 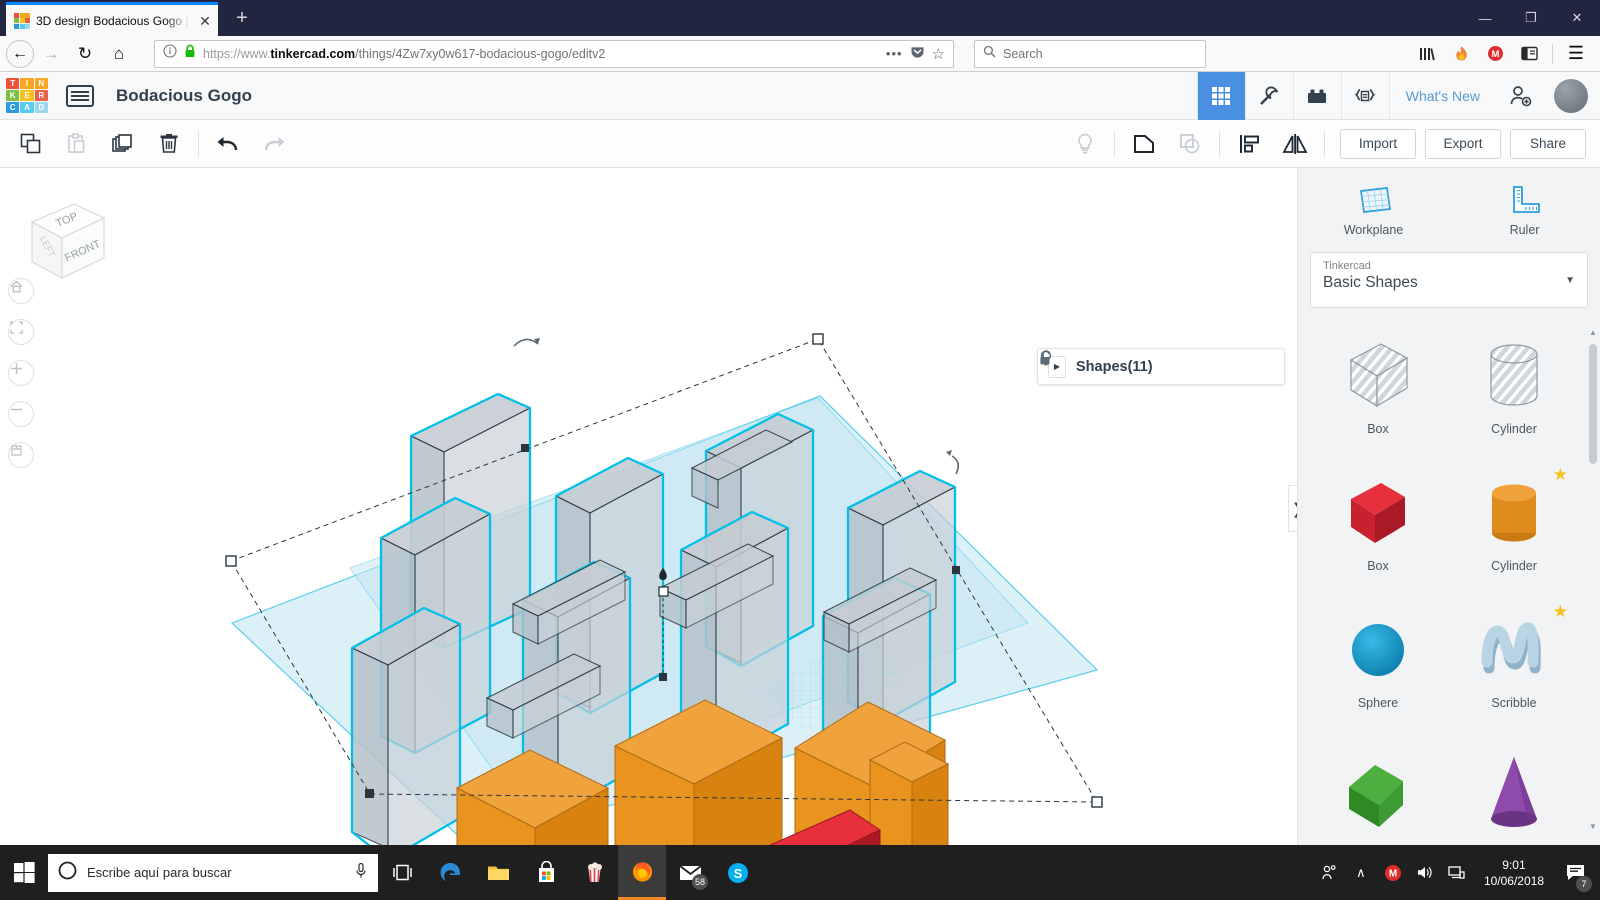 What do you see at coordinates (13, 83) in the screenshot?
I see `logo-tile-t: T` at bounding box center [13, 83].